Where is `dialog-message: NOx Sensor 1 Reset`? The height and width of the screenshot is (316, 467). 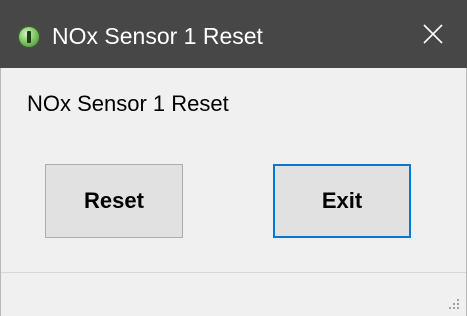
dialog-message: NOx Sensor 1 Reset is located at coordinates (128, 103).